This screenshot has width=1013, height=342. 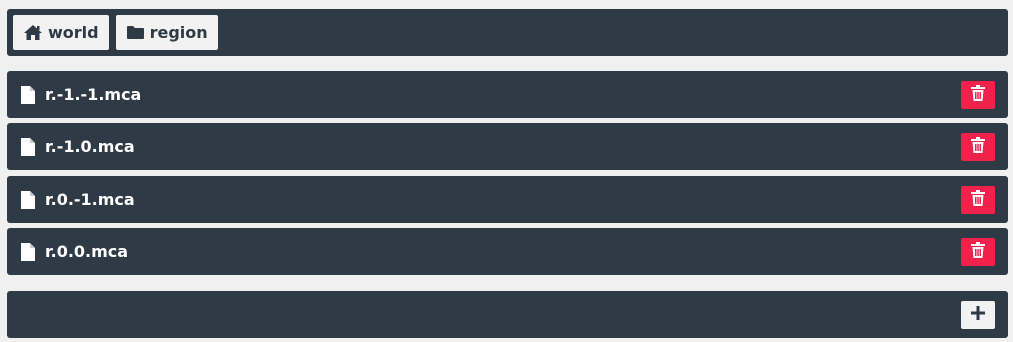 What do you see at coordinates (507, 199) in the screenshot?
I see `file-row: r.0.-1.mca` at bounding box center [507, 199].